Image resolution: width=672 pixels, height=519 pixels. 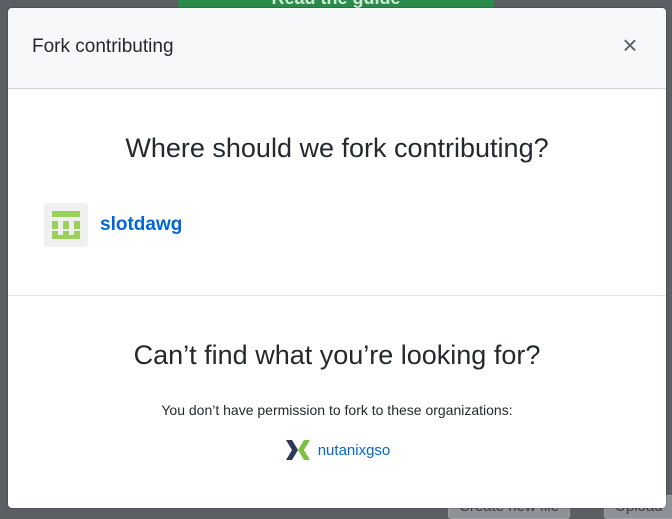 I want to click on owner-option-slotdawg: slotdawg, so click(x=113, y=225).